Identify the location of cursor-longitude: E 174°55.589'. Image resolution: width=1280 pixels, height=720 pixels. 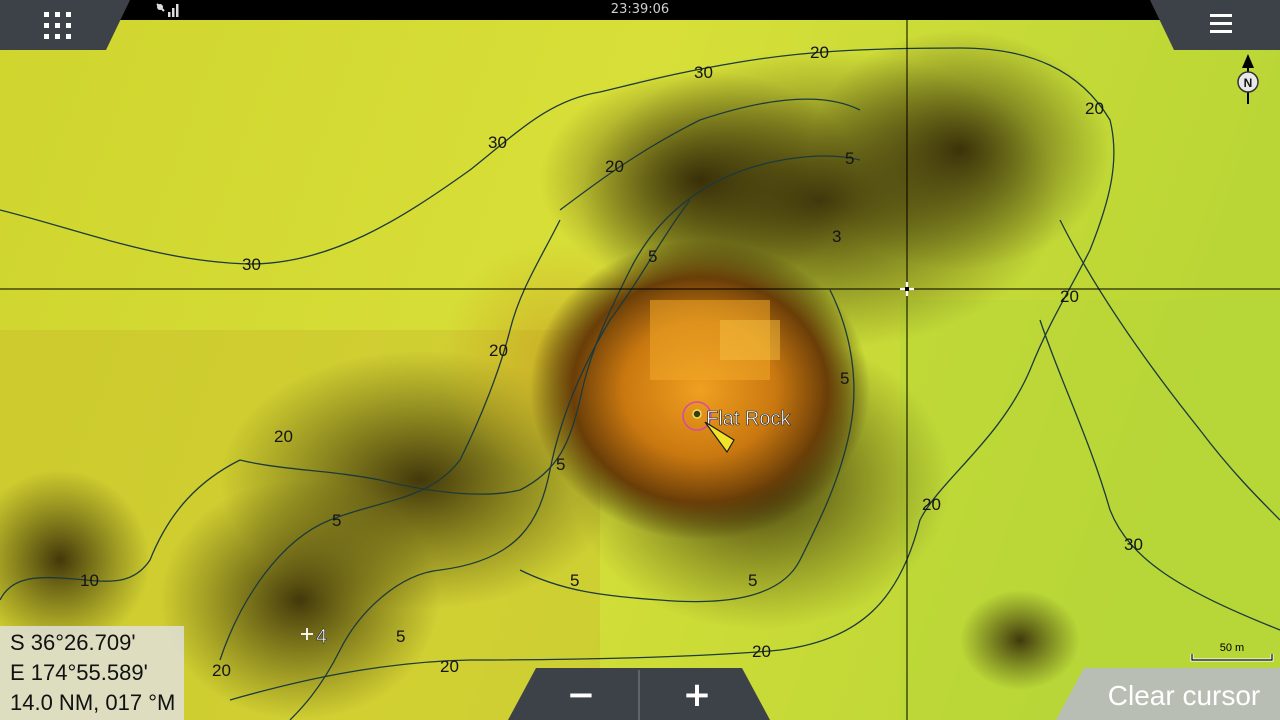
(79, 672).